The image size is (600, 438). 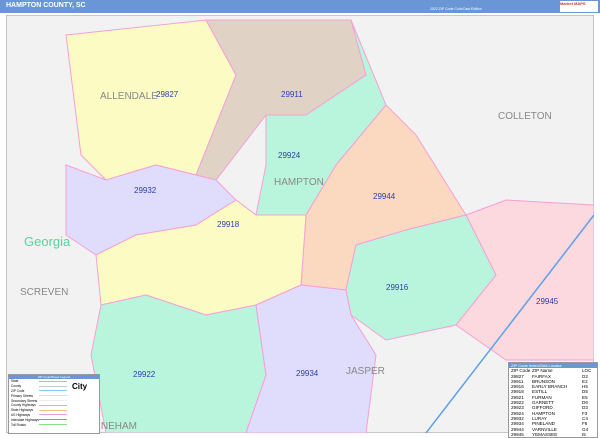 I want to click on county-label: JASPER, so click(x=365, y=371).